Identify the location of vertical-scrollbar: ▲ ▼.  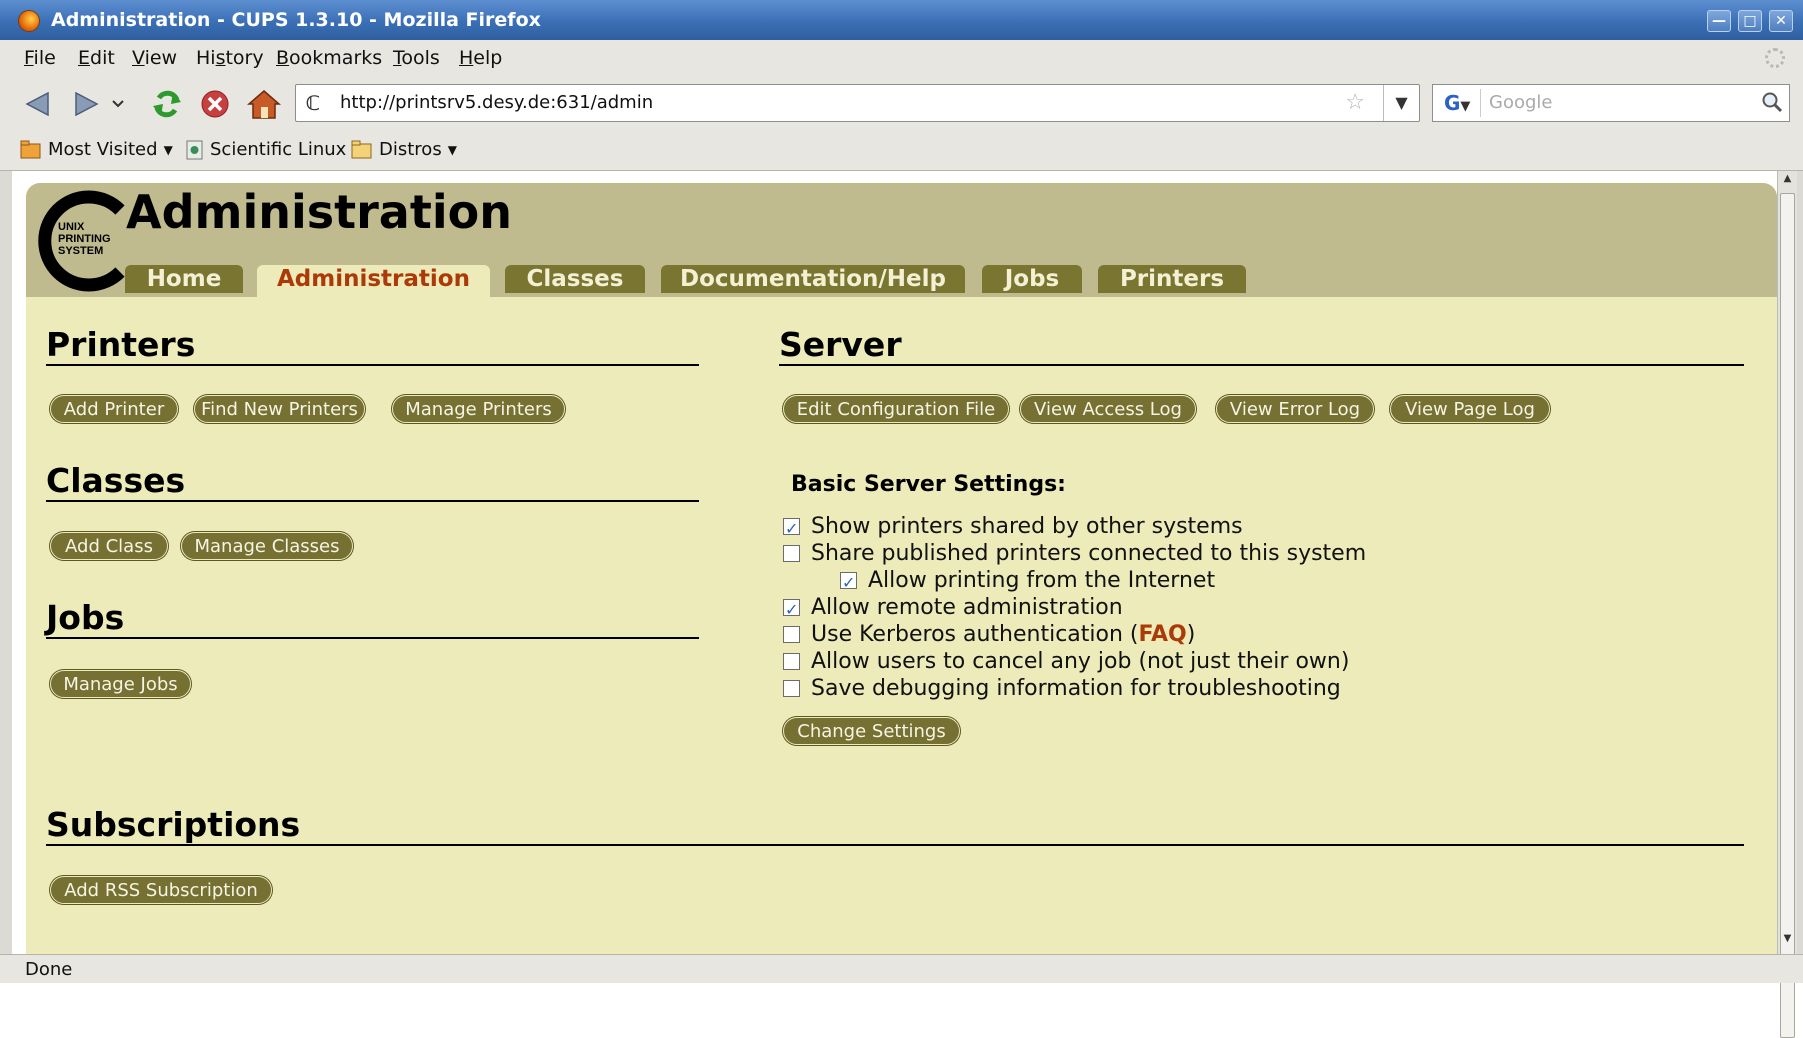
(1787, 604).